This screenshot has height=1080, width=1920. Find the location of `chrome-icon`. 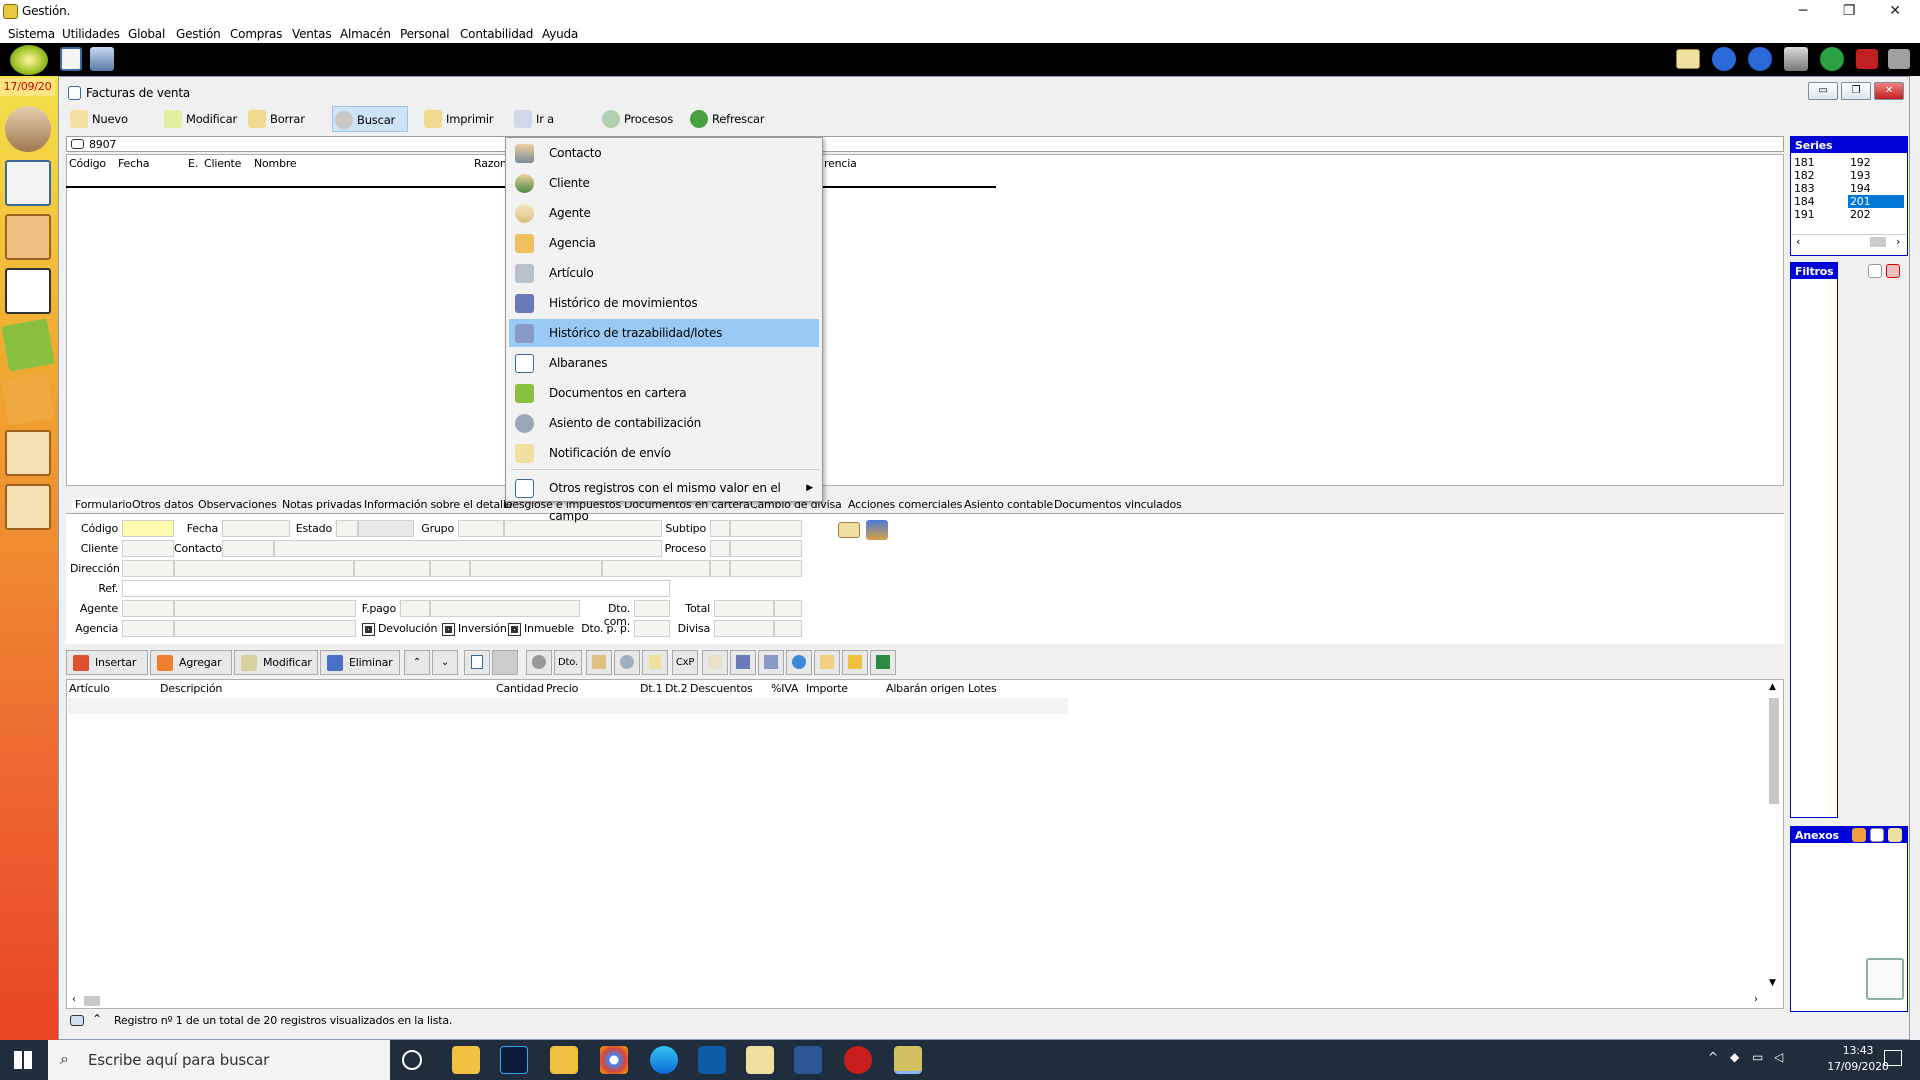

chrome-icon is located at coordinates (614, 1060).